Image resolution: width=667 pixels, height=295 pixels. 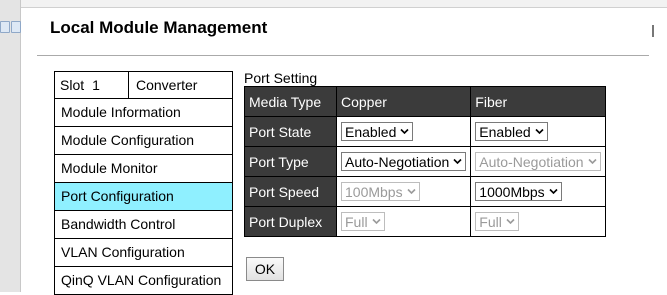 What do you see at coordinates (180, 85) in the screenshot?
I see `converter-cell: Converter` at bounding box center [180, 85].